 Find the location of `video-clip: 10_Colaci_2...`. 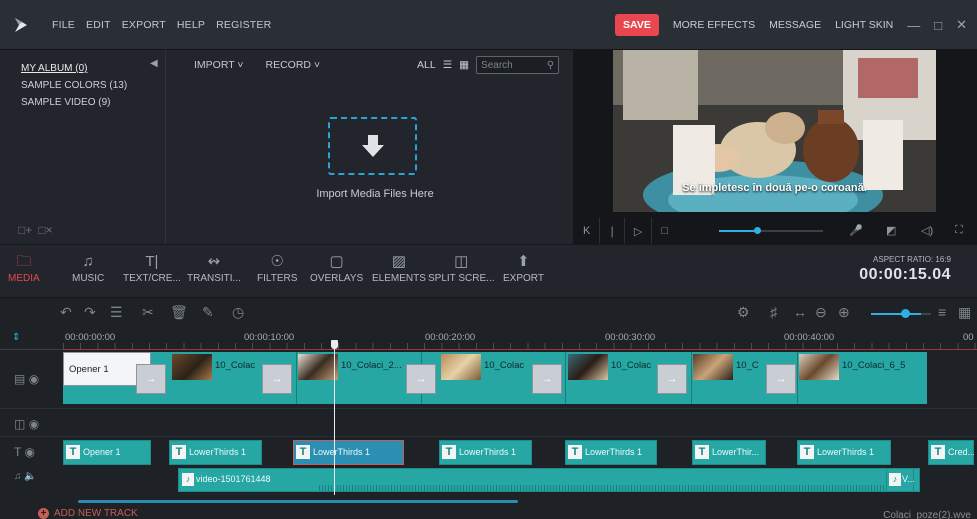

video-clip: 10_Colaci_2... is located at coordinates (359, 378).